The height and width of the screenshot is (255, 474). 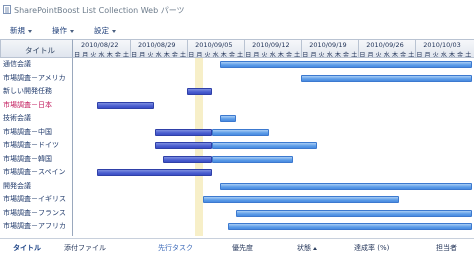 I want to click on footer-column-label: 添付ファイル, so click(x=85, y=248).